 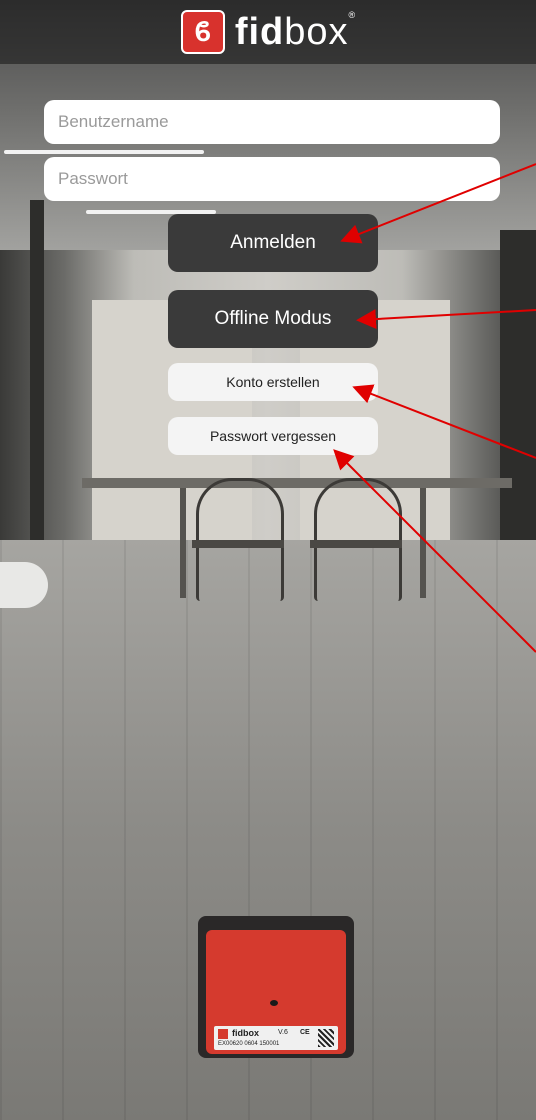 I want to click on fidbox-logo-icon: ϐ, so click(x=202, y=32).